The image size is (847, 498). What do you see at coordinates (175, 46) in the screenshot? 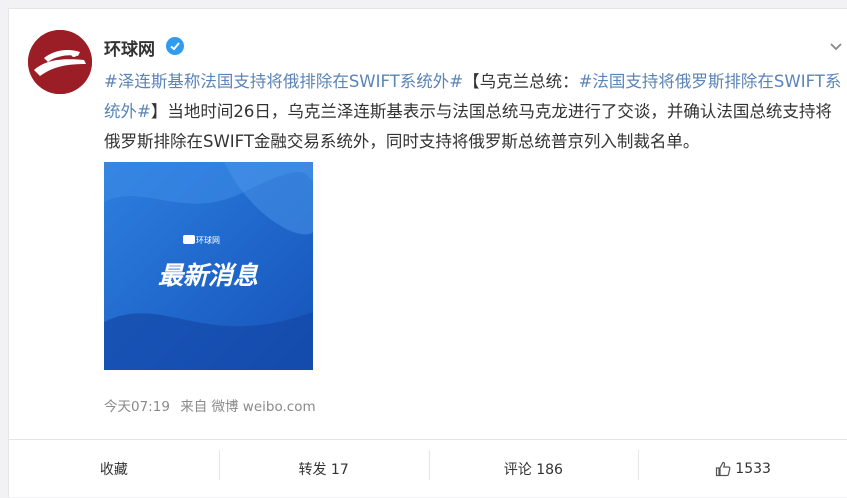
I see `verified-badge-icon` at bounding box center [175, 46].